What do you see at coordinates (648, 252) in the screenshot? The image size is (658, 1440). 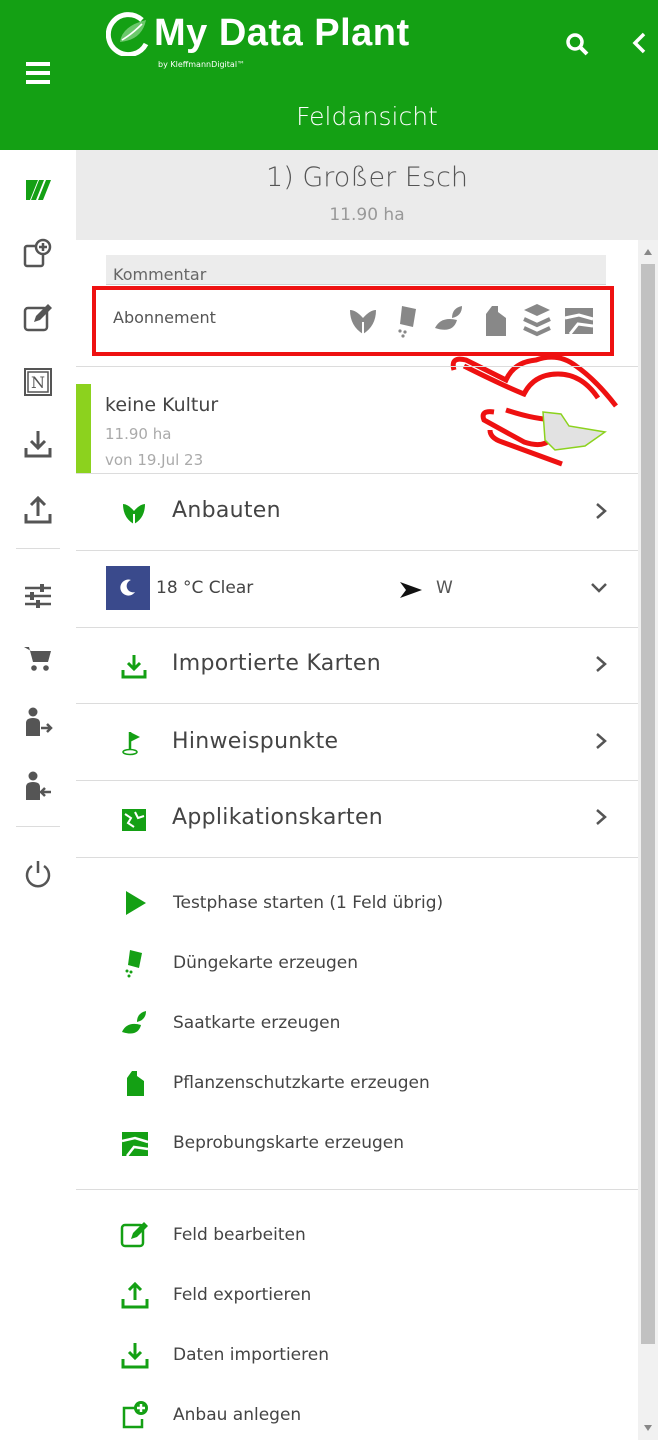 I see `scroll-up-icon` at bounding box center [648, 252].